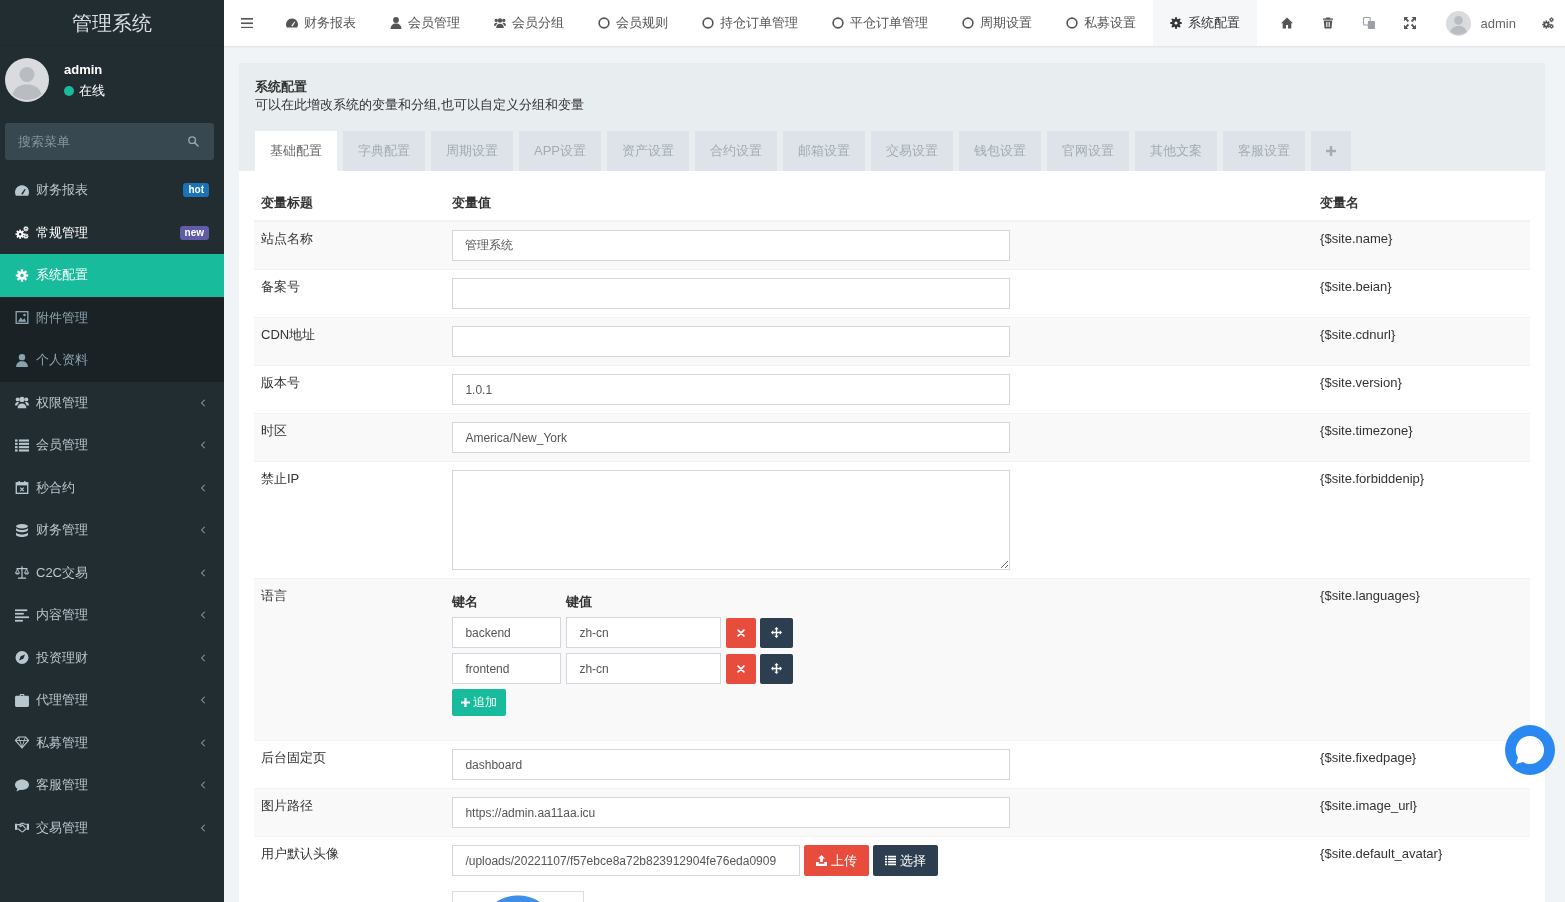 This screenshot has height=902, width=1565. What do you see at coordinates (109, 141) in the screenshot?
I see `search-field: 搜索菜单` at bounding box center [109, 141].